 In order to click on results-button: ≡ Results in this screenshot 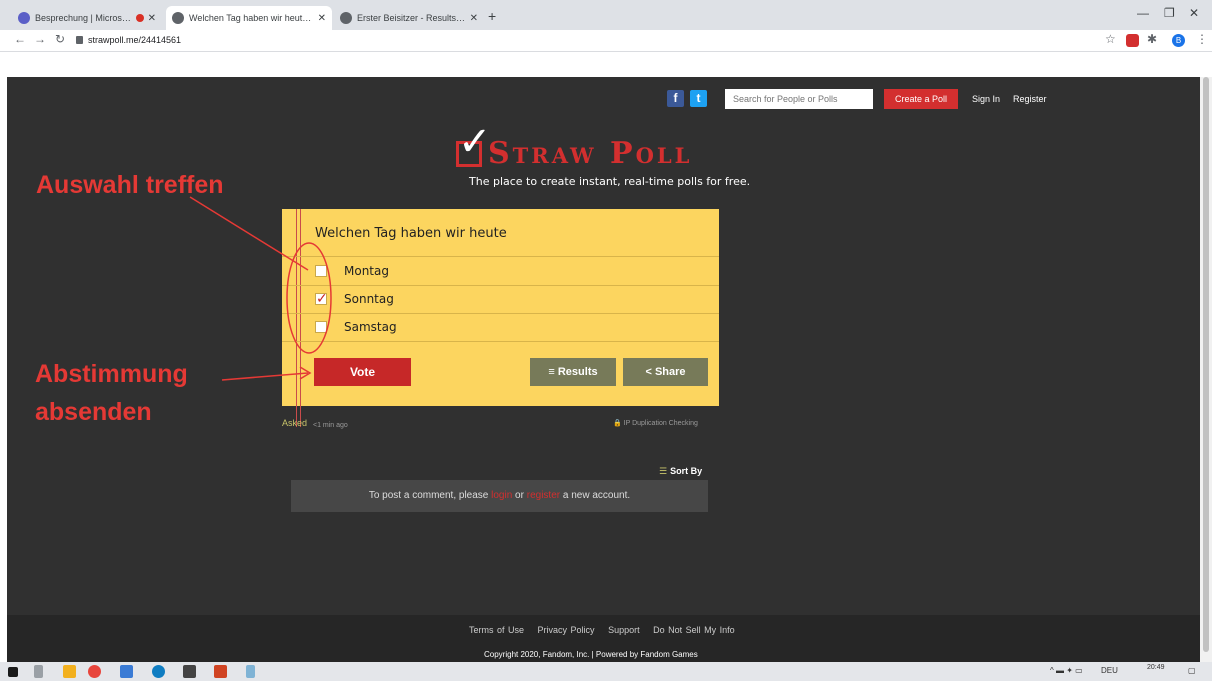, I will do `click(573, 372)`.